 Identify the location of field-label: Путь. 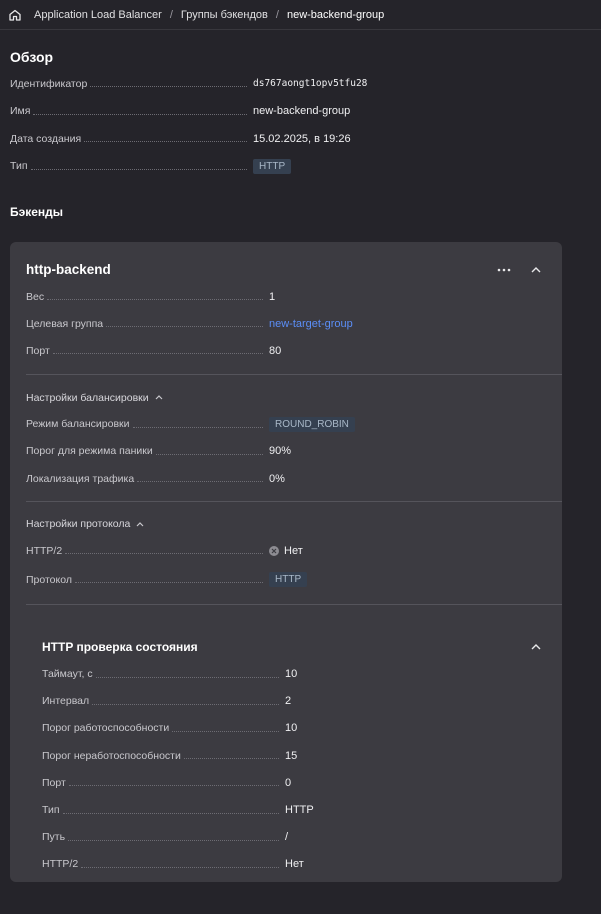
(54, 837).